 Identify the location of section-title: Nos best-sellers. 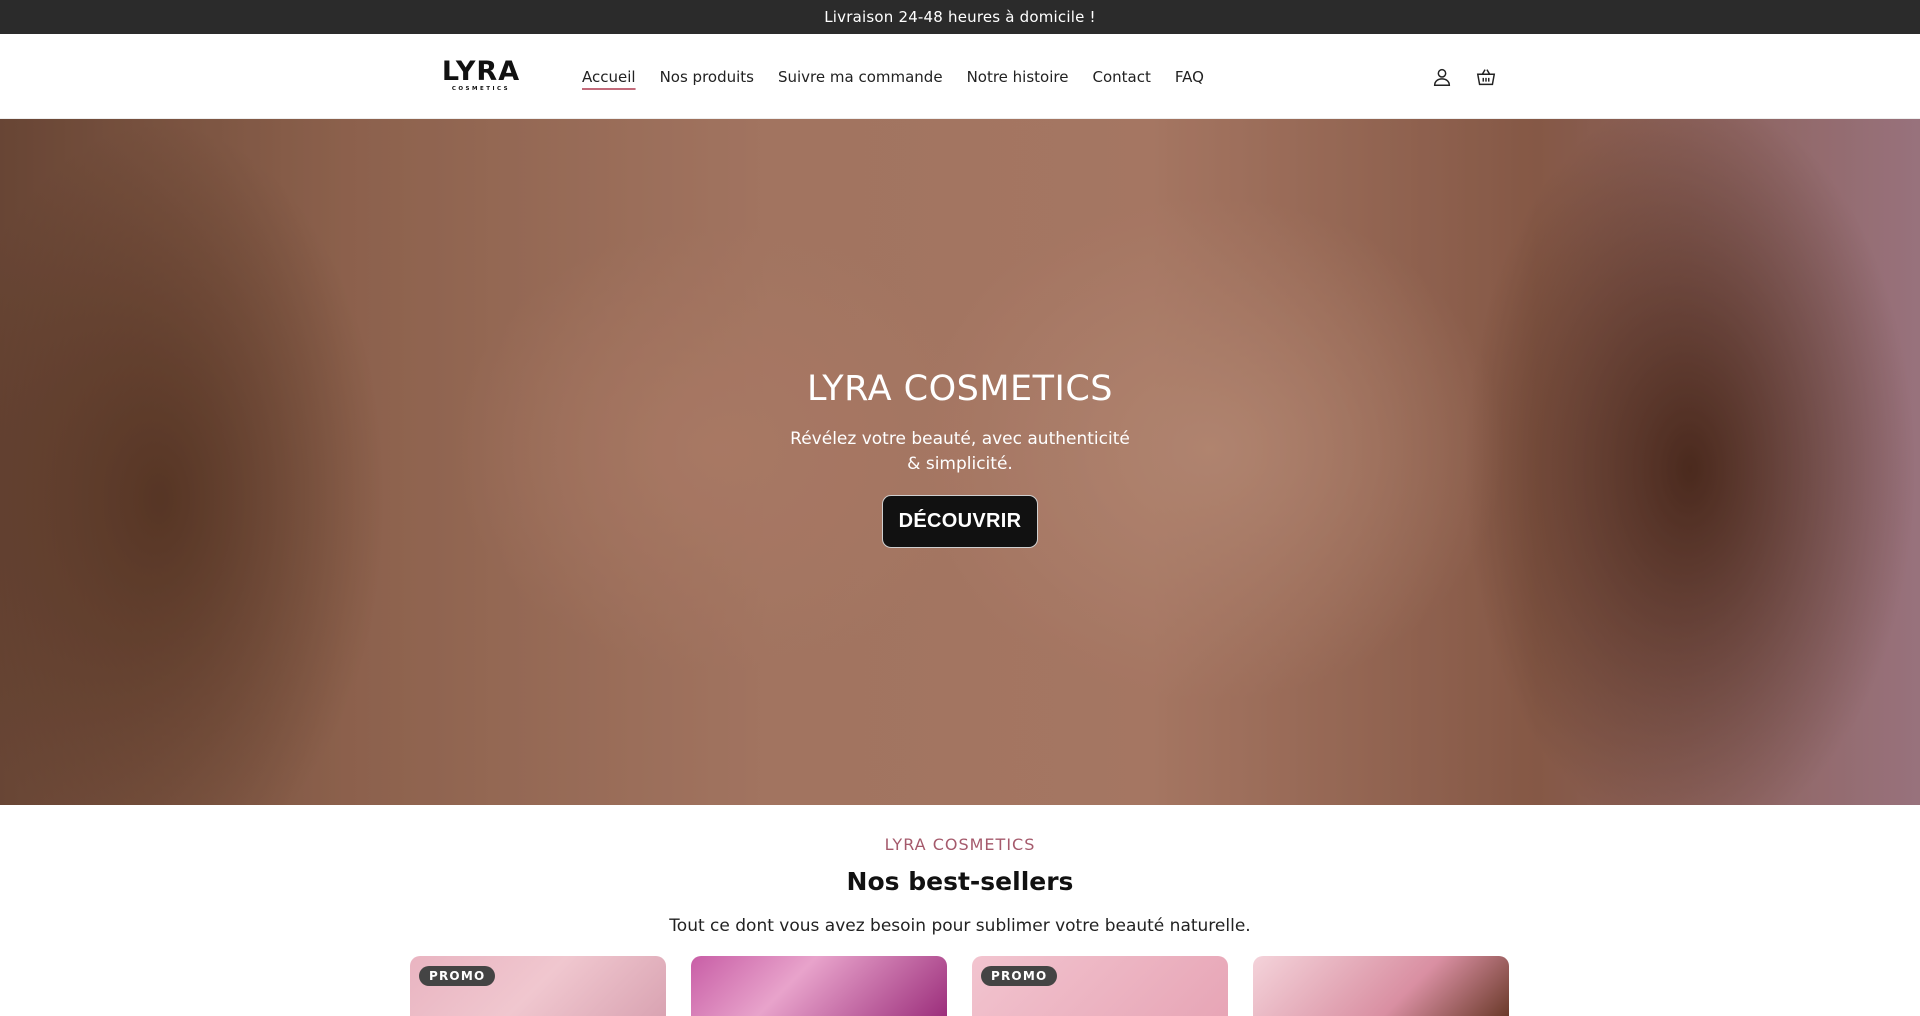
(960, 881).